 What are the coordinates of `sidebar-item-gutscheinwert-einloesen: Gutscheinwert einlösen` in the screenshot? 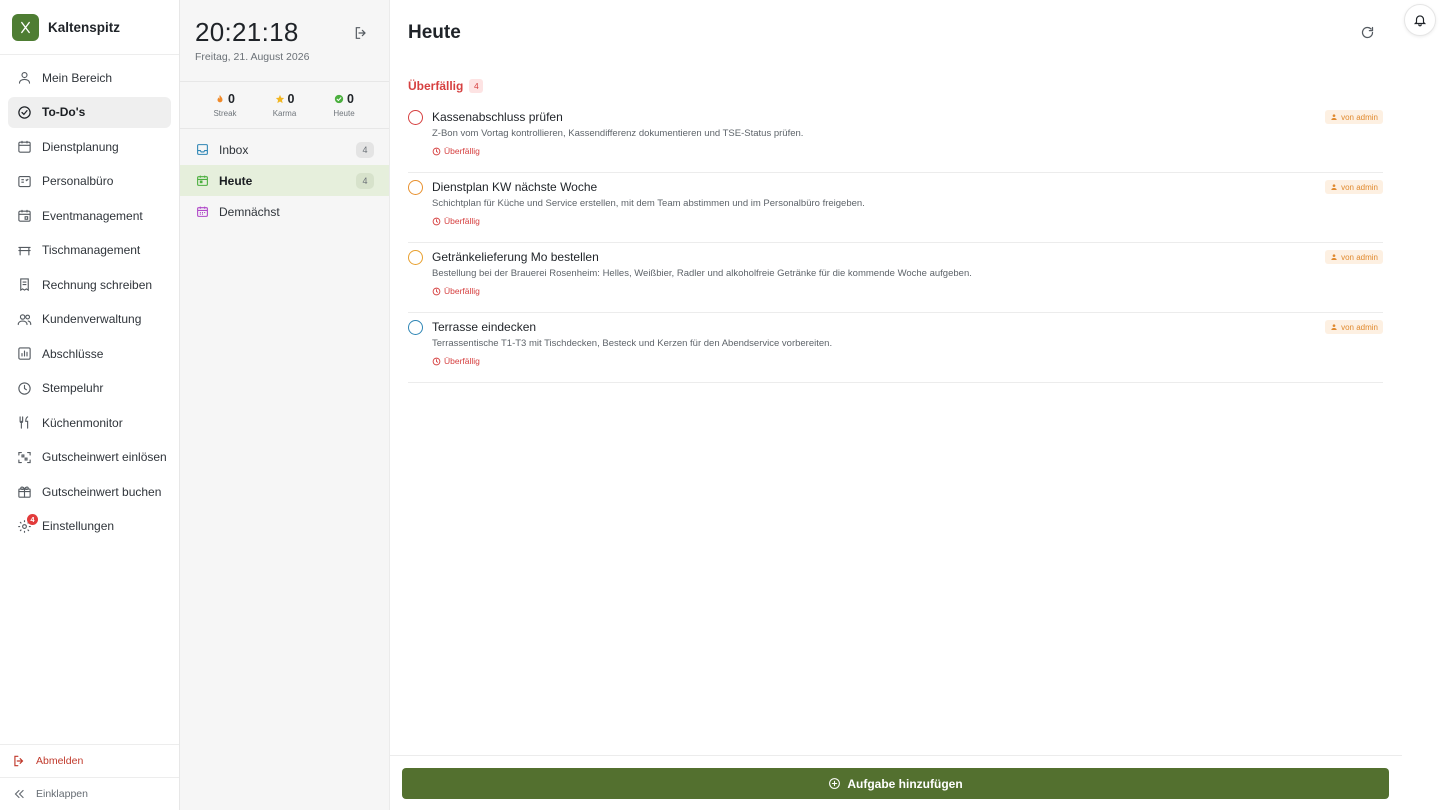 It's located at (89, 457).